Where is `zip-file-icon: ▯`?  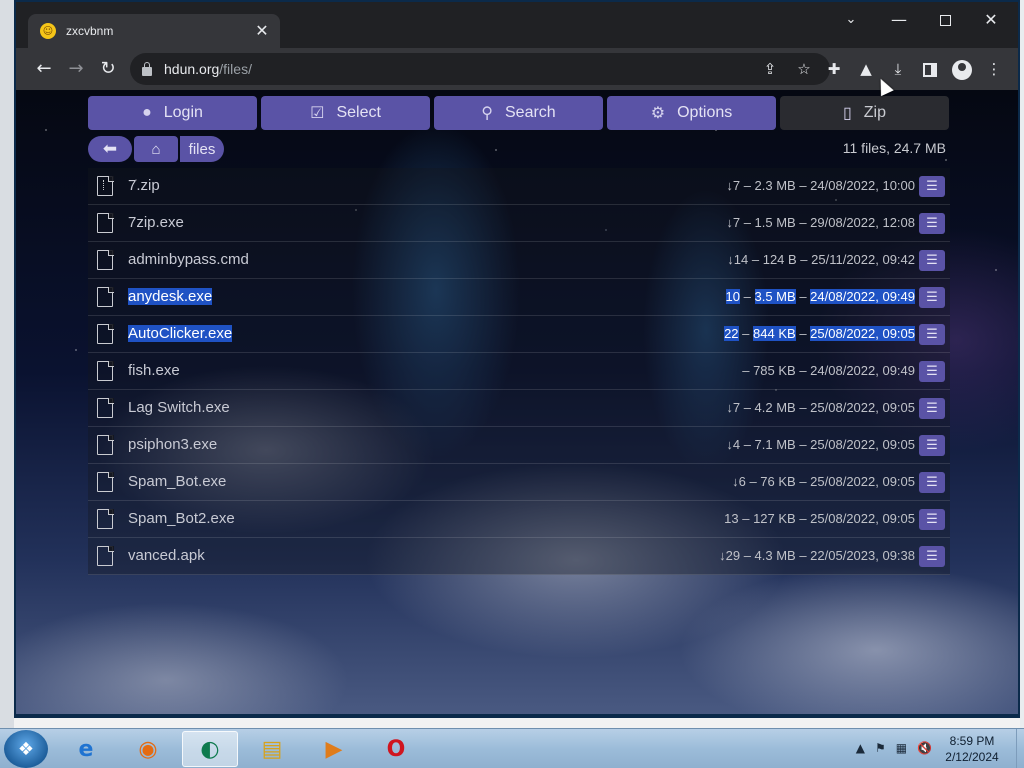
zip-file-icon: ▯ is located at coordinates (847, 113).